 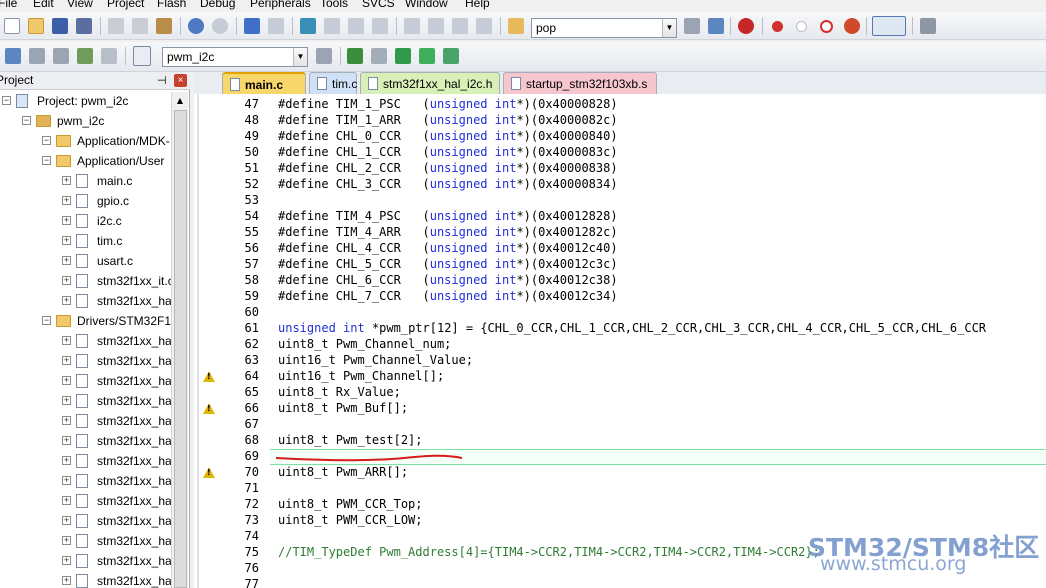 What do you see at coordinates (196, 26) in the screenshot?
I see `undo-icon` at bounding box center [196, 26].